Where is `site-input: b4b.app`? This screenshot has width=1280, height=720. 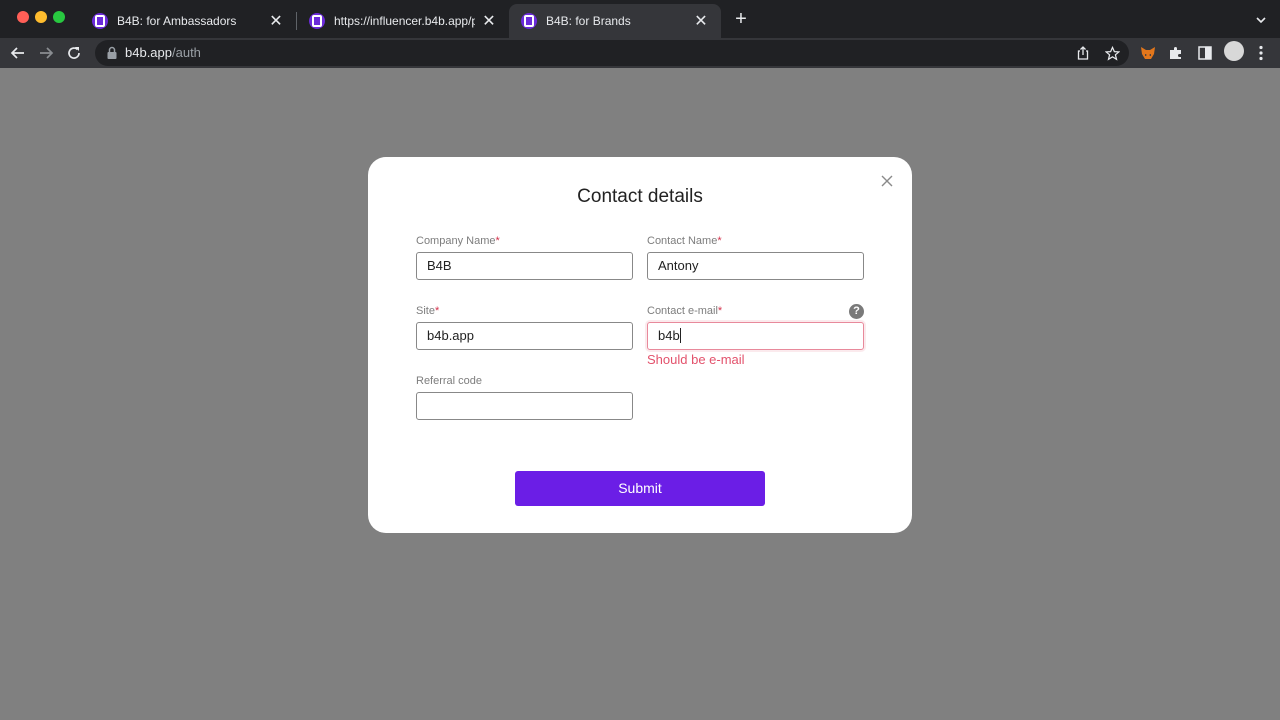 site-input: b4b.app is located at coordinates (524, 336).